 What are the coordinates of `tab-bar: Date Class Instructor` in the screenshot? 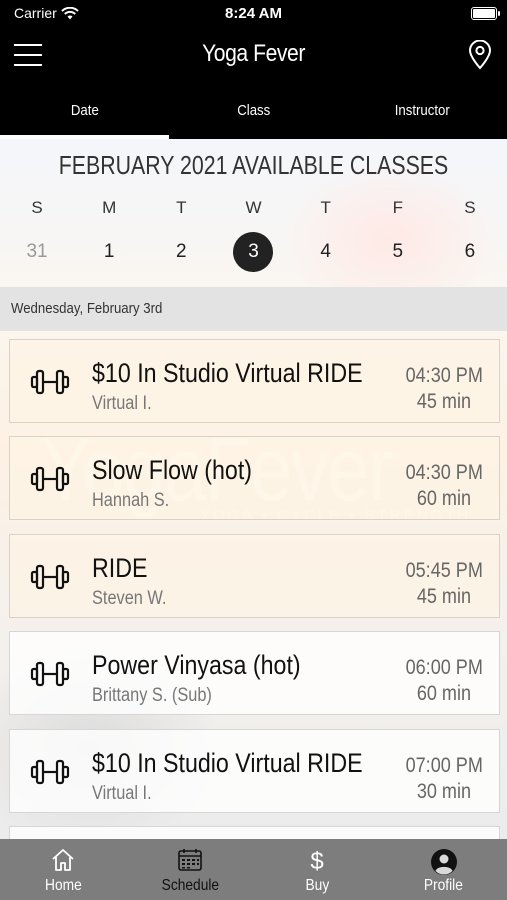 It's located at (253, 111).